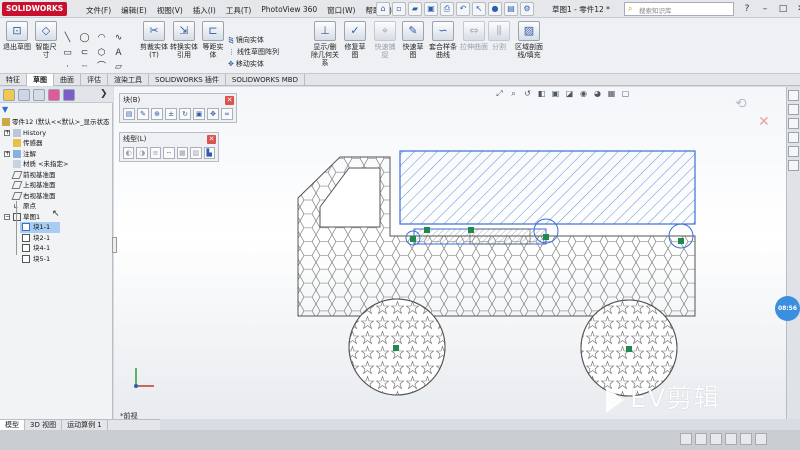  Describe the element at coordinates (155, 153) in the screenshot. I see `line-thickness-icon: ≡` at that location.